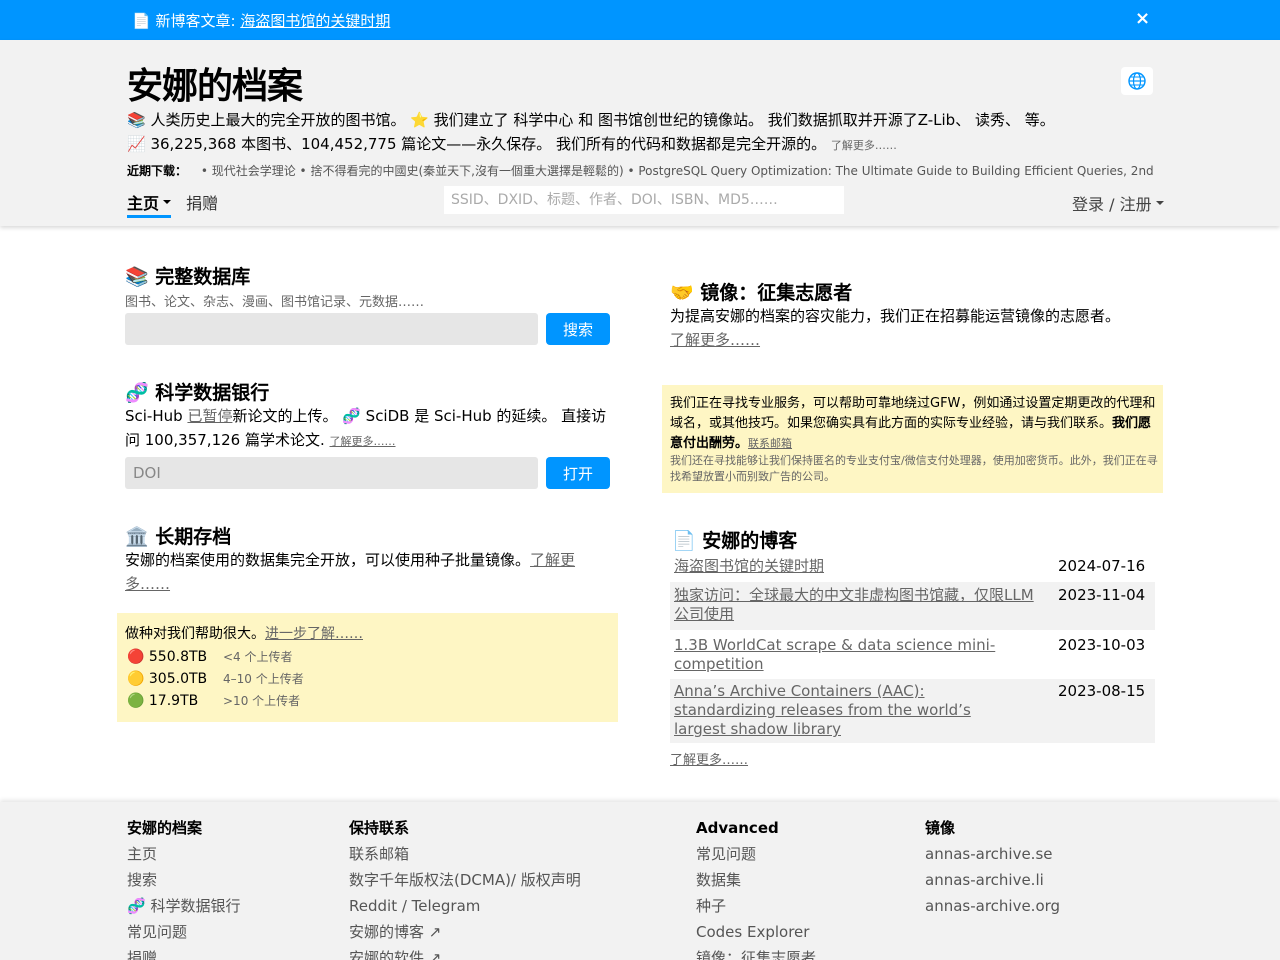 The image size is (1280, 960). I want to click on blog-post-date: 2023-10-03, so click(1102, 645).